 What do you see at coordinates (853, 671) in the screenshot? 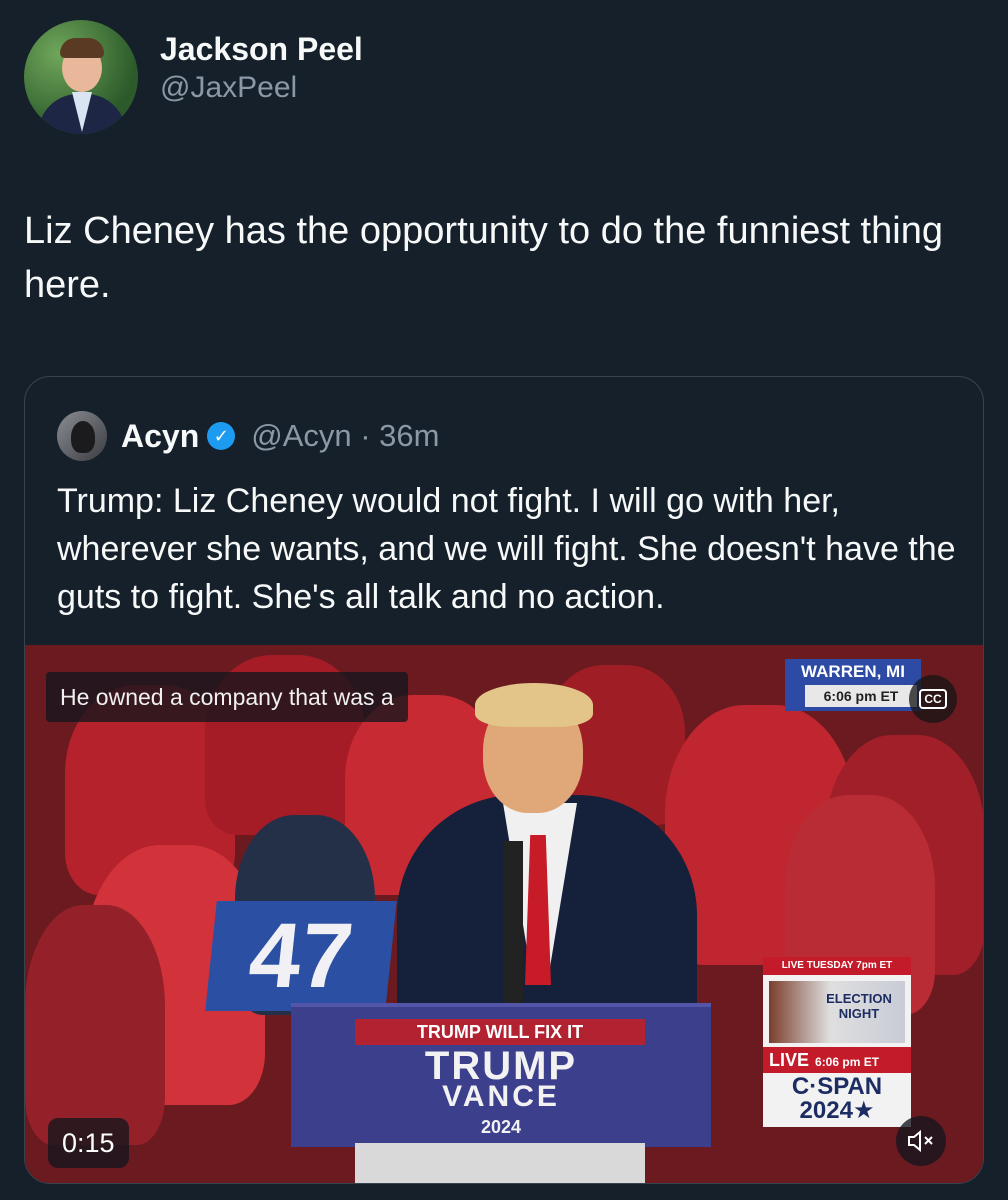
I see `location-label: WARREN, MI` at bounding box center [853, 671].